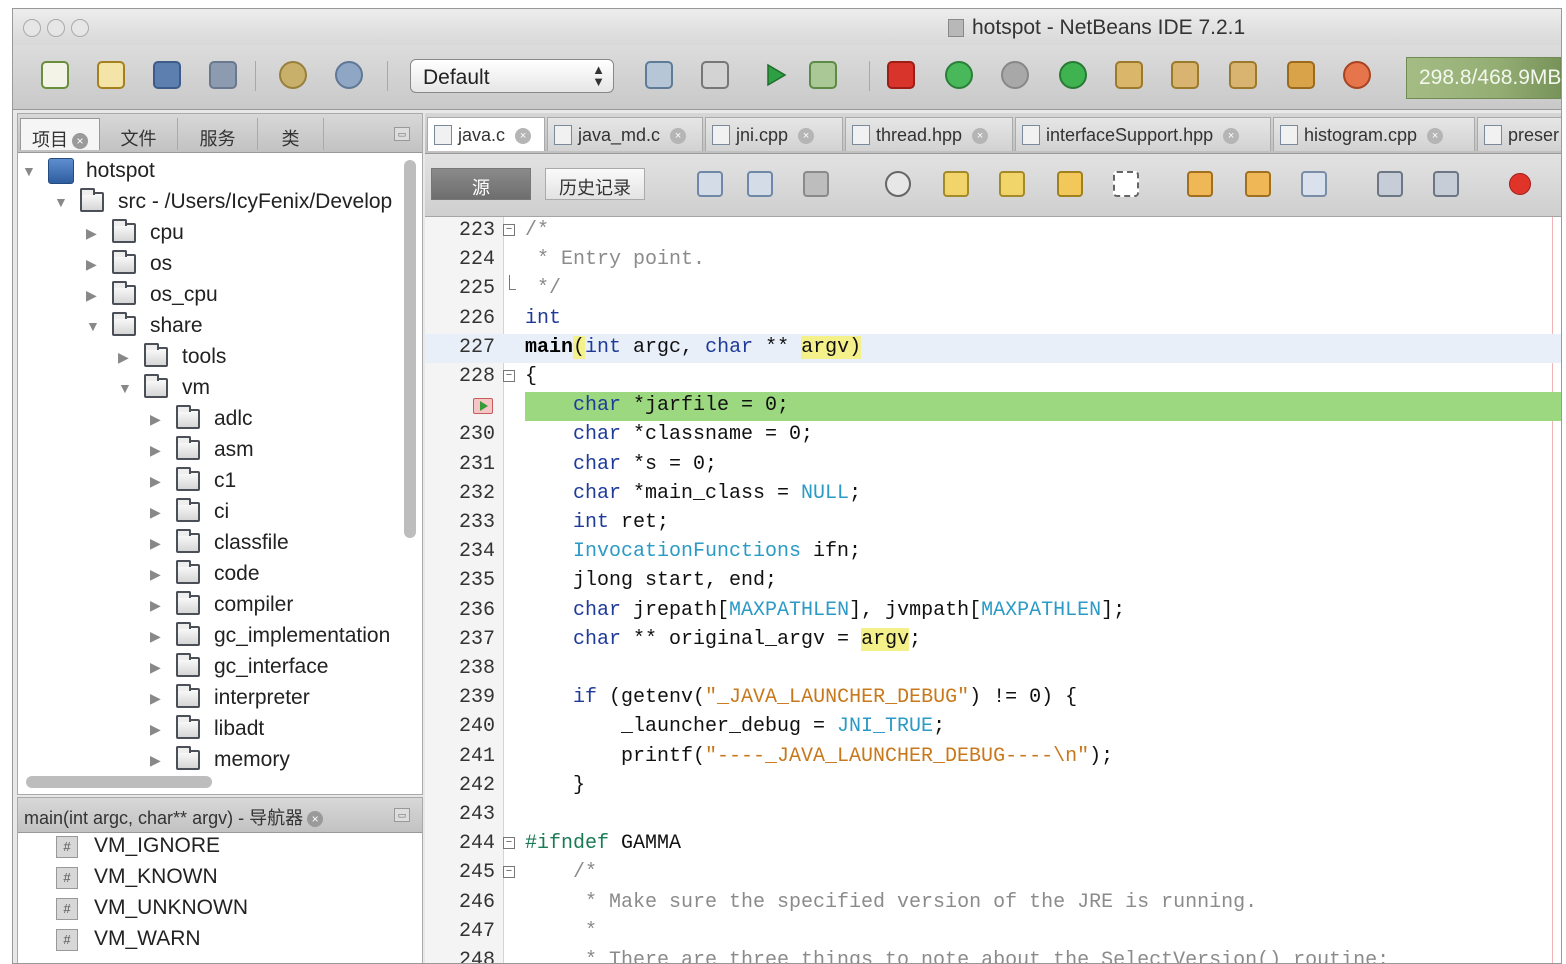  What do you see at coordinates (659, 75) in the screenshot?
I see `build-hammer-icon` at bounding box center [659, 75].